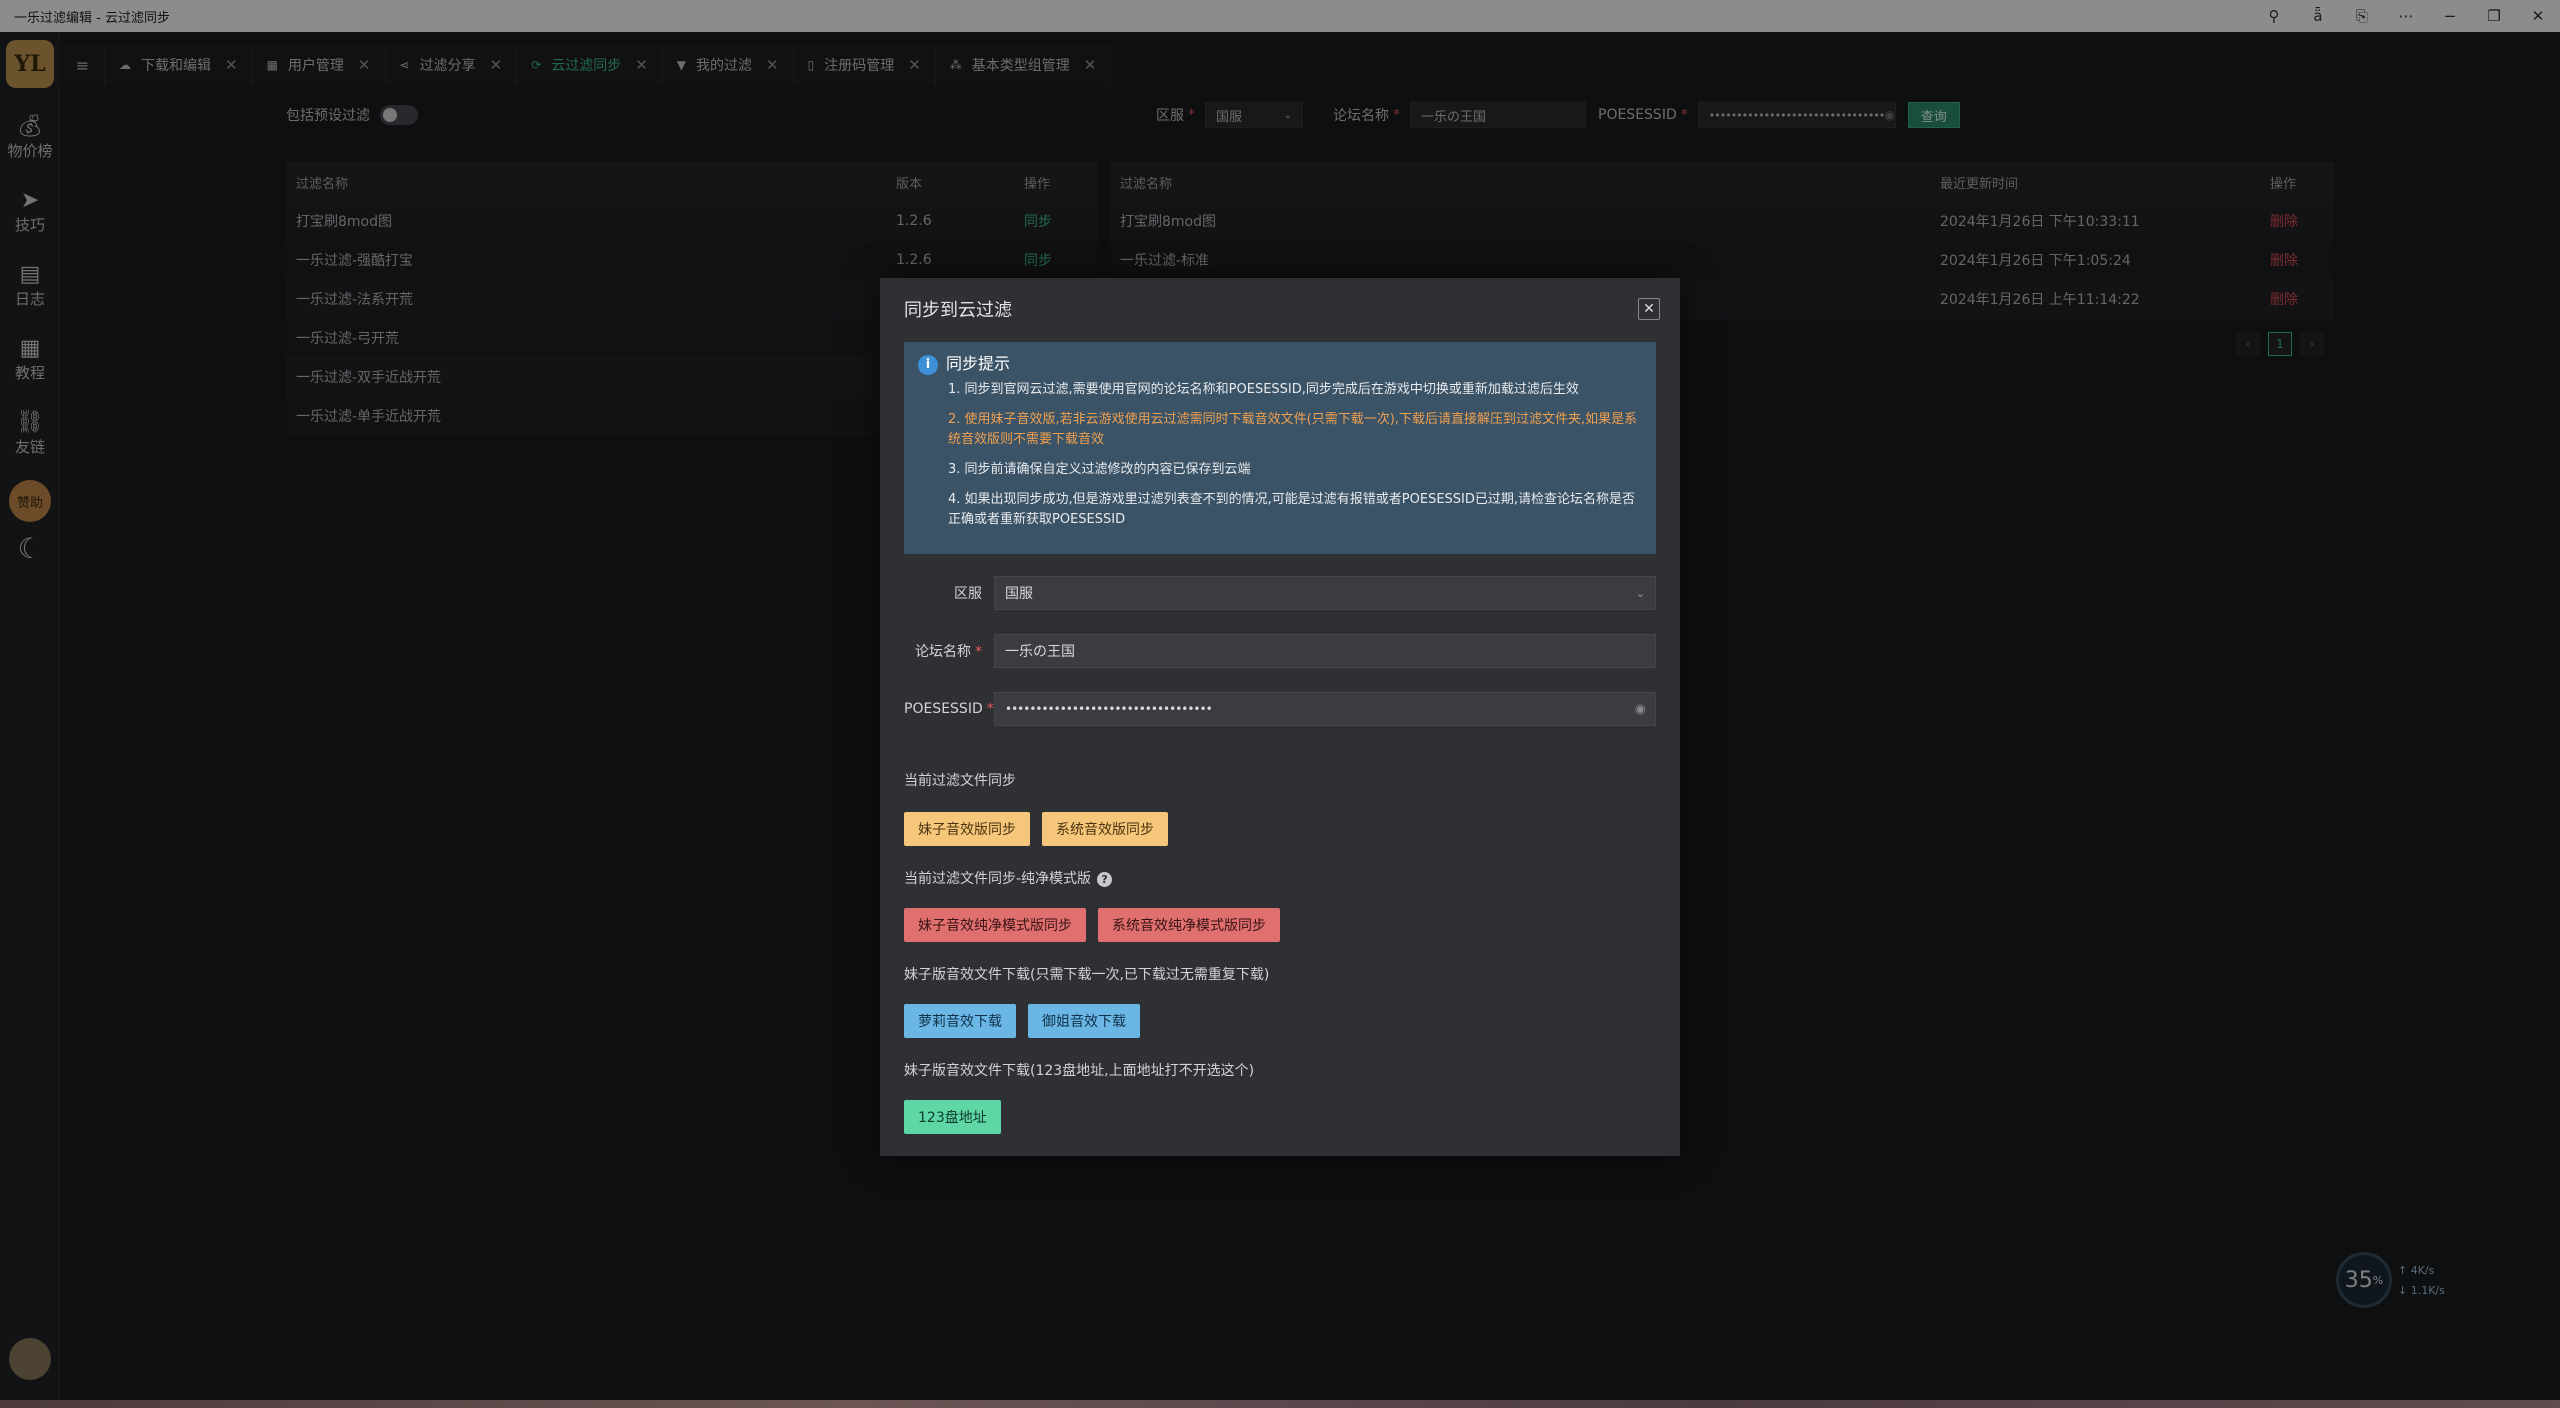  What do you see at coordinates (978, 363) in the screenshot?
I see `tips-title: 同步提示` at bounding box center [978, 363].